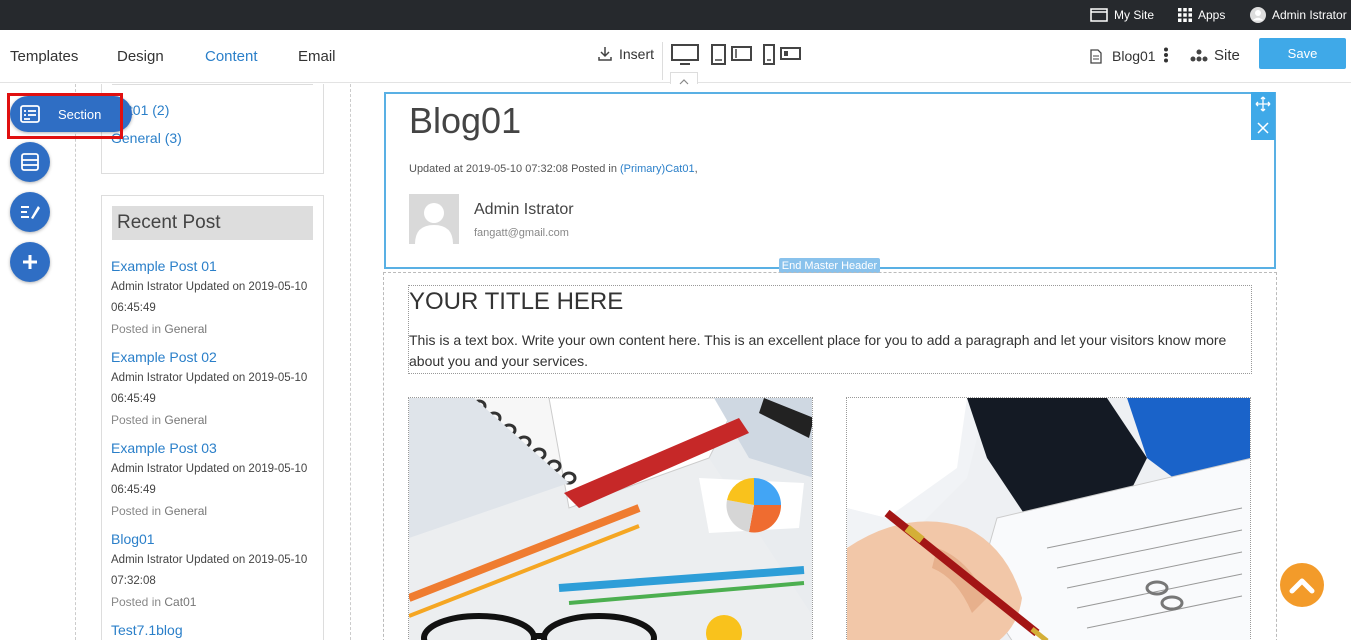 The width and height of the screenshot is (1351, 640). I want to click on content-title: YOUR TITLE HERE, so click(516, 301).